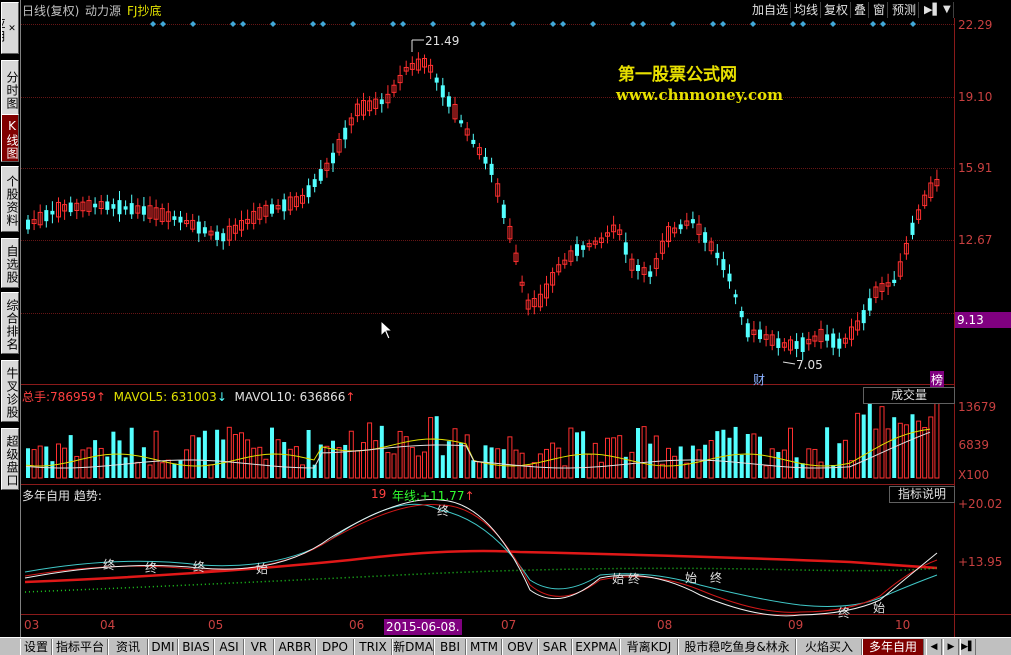  I want to click on end-mark: 终, so click(716, 578).